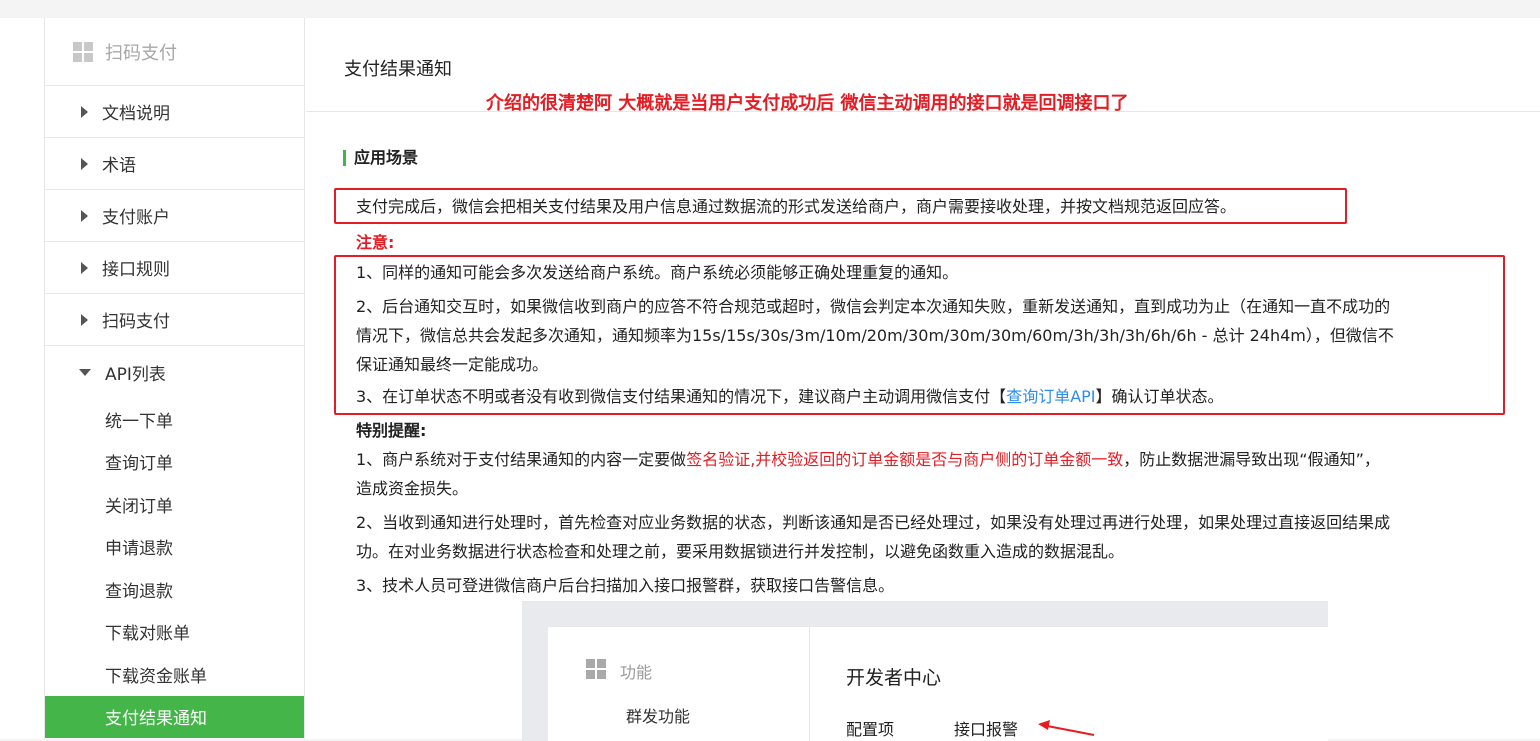 Image resolution: width=1540 pixels, height=741 pixels. What do you see at coordinates (136, 114) in the screenshot?
I see `sidebar-item-label: 文档说明` at bounding box center [136, 114].